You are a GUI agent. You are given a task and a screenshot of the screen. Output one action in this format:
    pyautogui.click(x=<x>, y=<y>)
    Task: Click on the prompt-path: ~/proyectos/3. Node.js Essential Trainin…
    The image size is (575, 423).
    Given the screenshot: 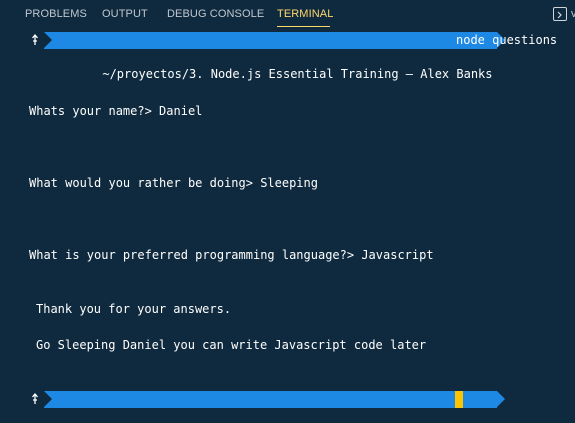 What is the action you would take?
    pyautogui.click(x=297, y=74)
    